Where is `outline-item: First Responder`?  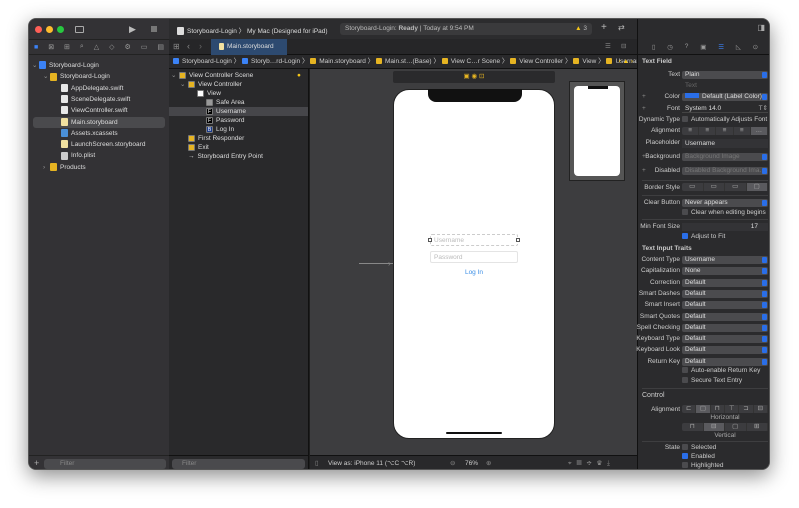
outline-item: First Responder is located at coordinates (238, 138).